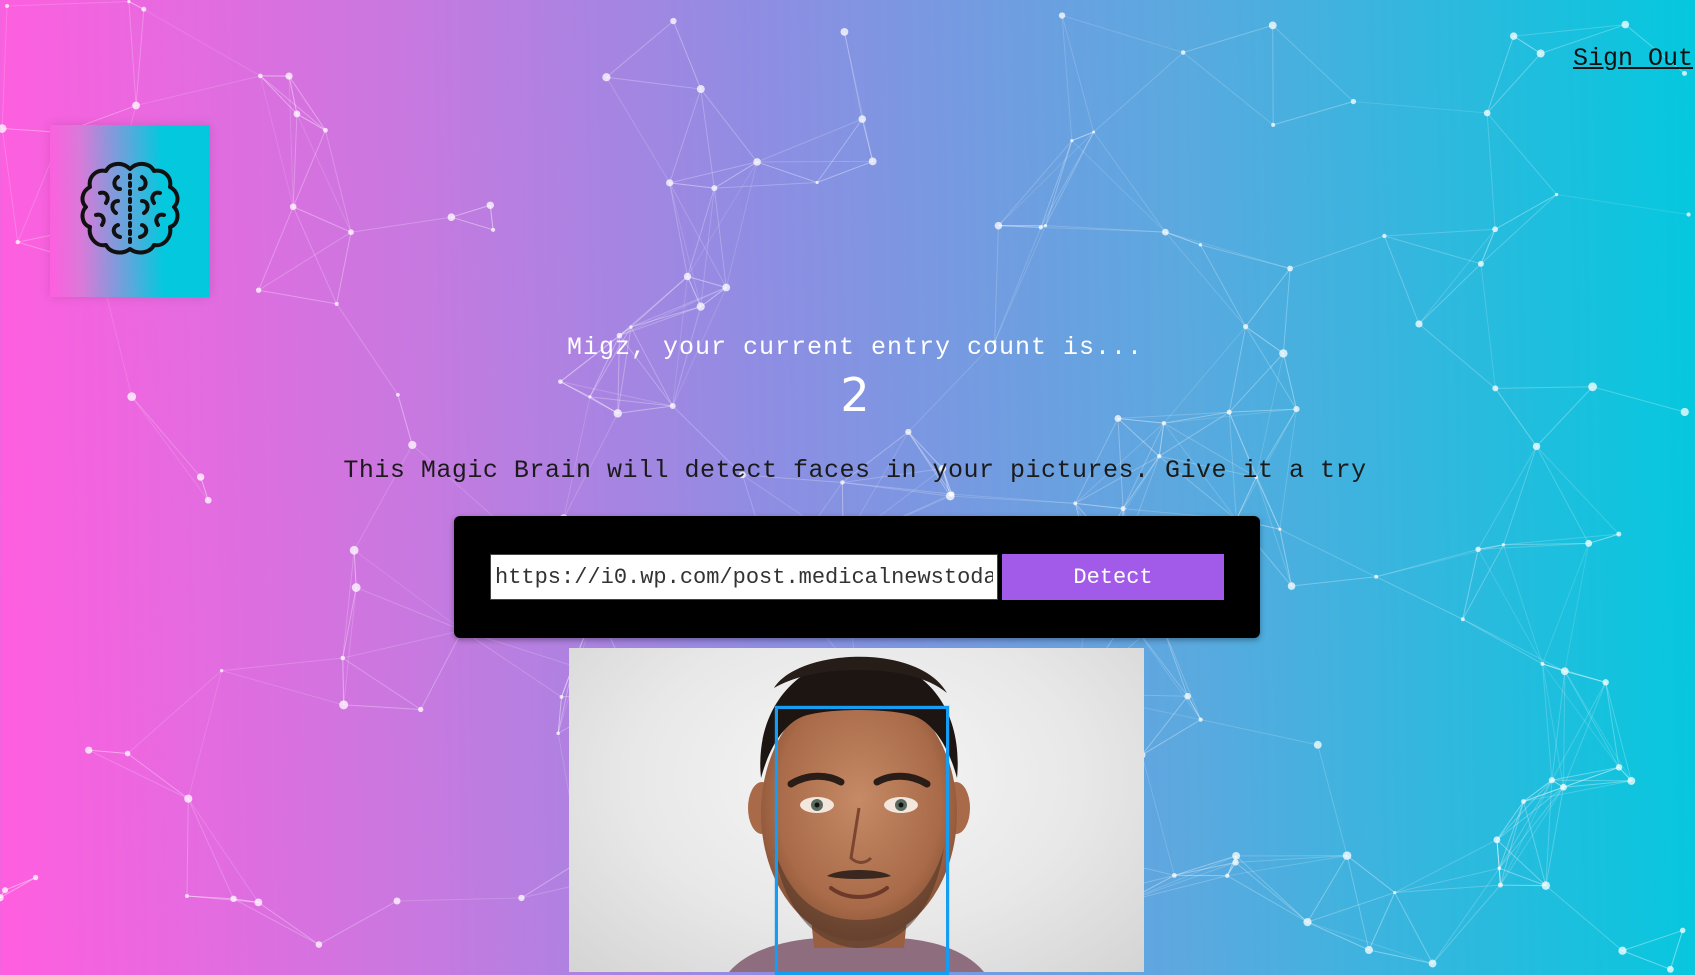 This screenshot has height=975, width=1695. I want to click on detect-button: Detect, so click(1113, 577).